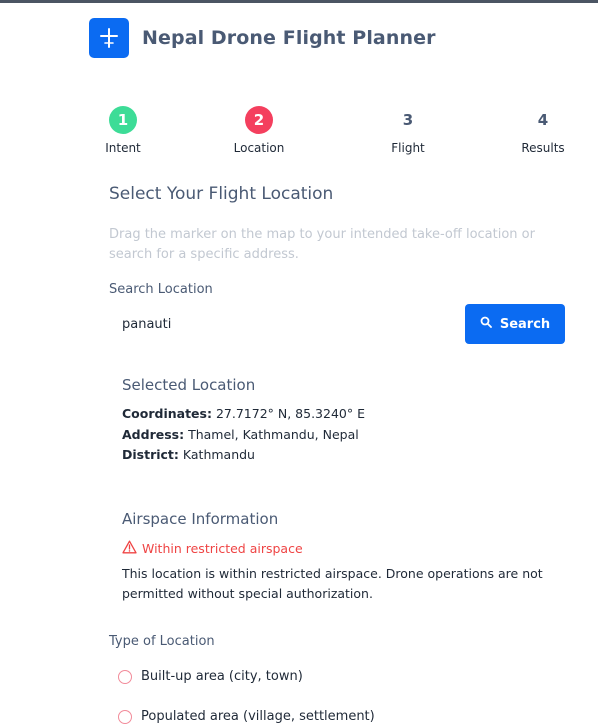 This screenshot has width=598, height=724. I want to click on search-button: Search, so click(515, 324).